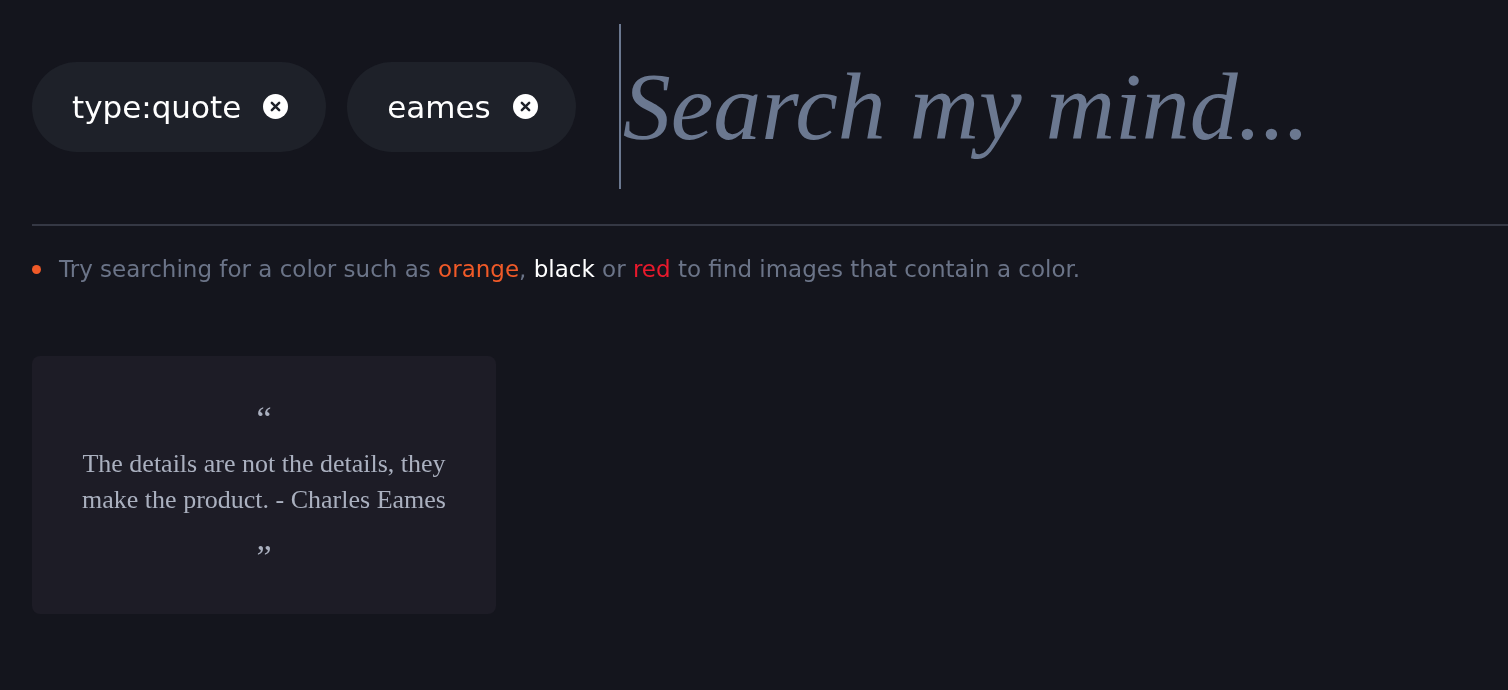 The width and height of the screenshot is (1508, 690). I want to click on bullet-icon, so click(36, 269).